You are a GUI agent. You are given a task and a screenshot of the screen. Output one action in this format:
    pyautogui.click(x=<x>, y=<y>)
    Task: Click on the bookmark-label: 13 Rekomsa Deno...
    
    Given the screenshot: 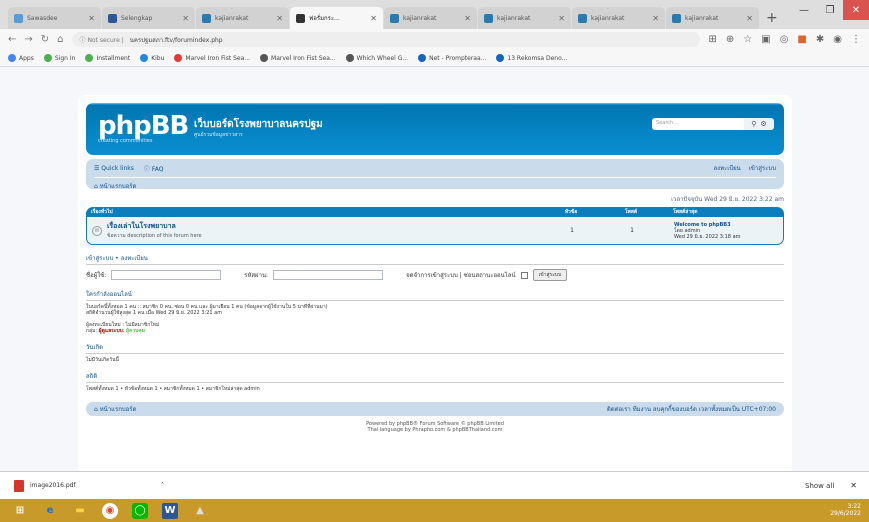 What is the action you would take?
    pyautogui.click(x=537, y=58)
    